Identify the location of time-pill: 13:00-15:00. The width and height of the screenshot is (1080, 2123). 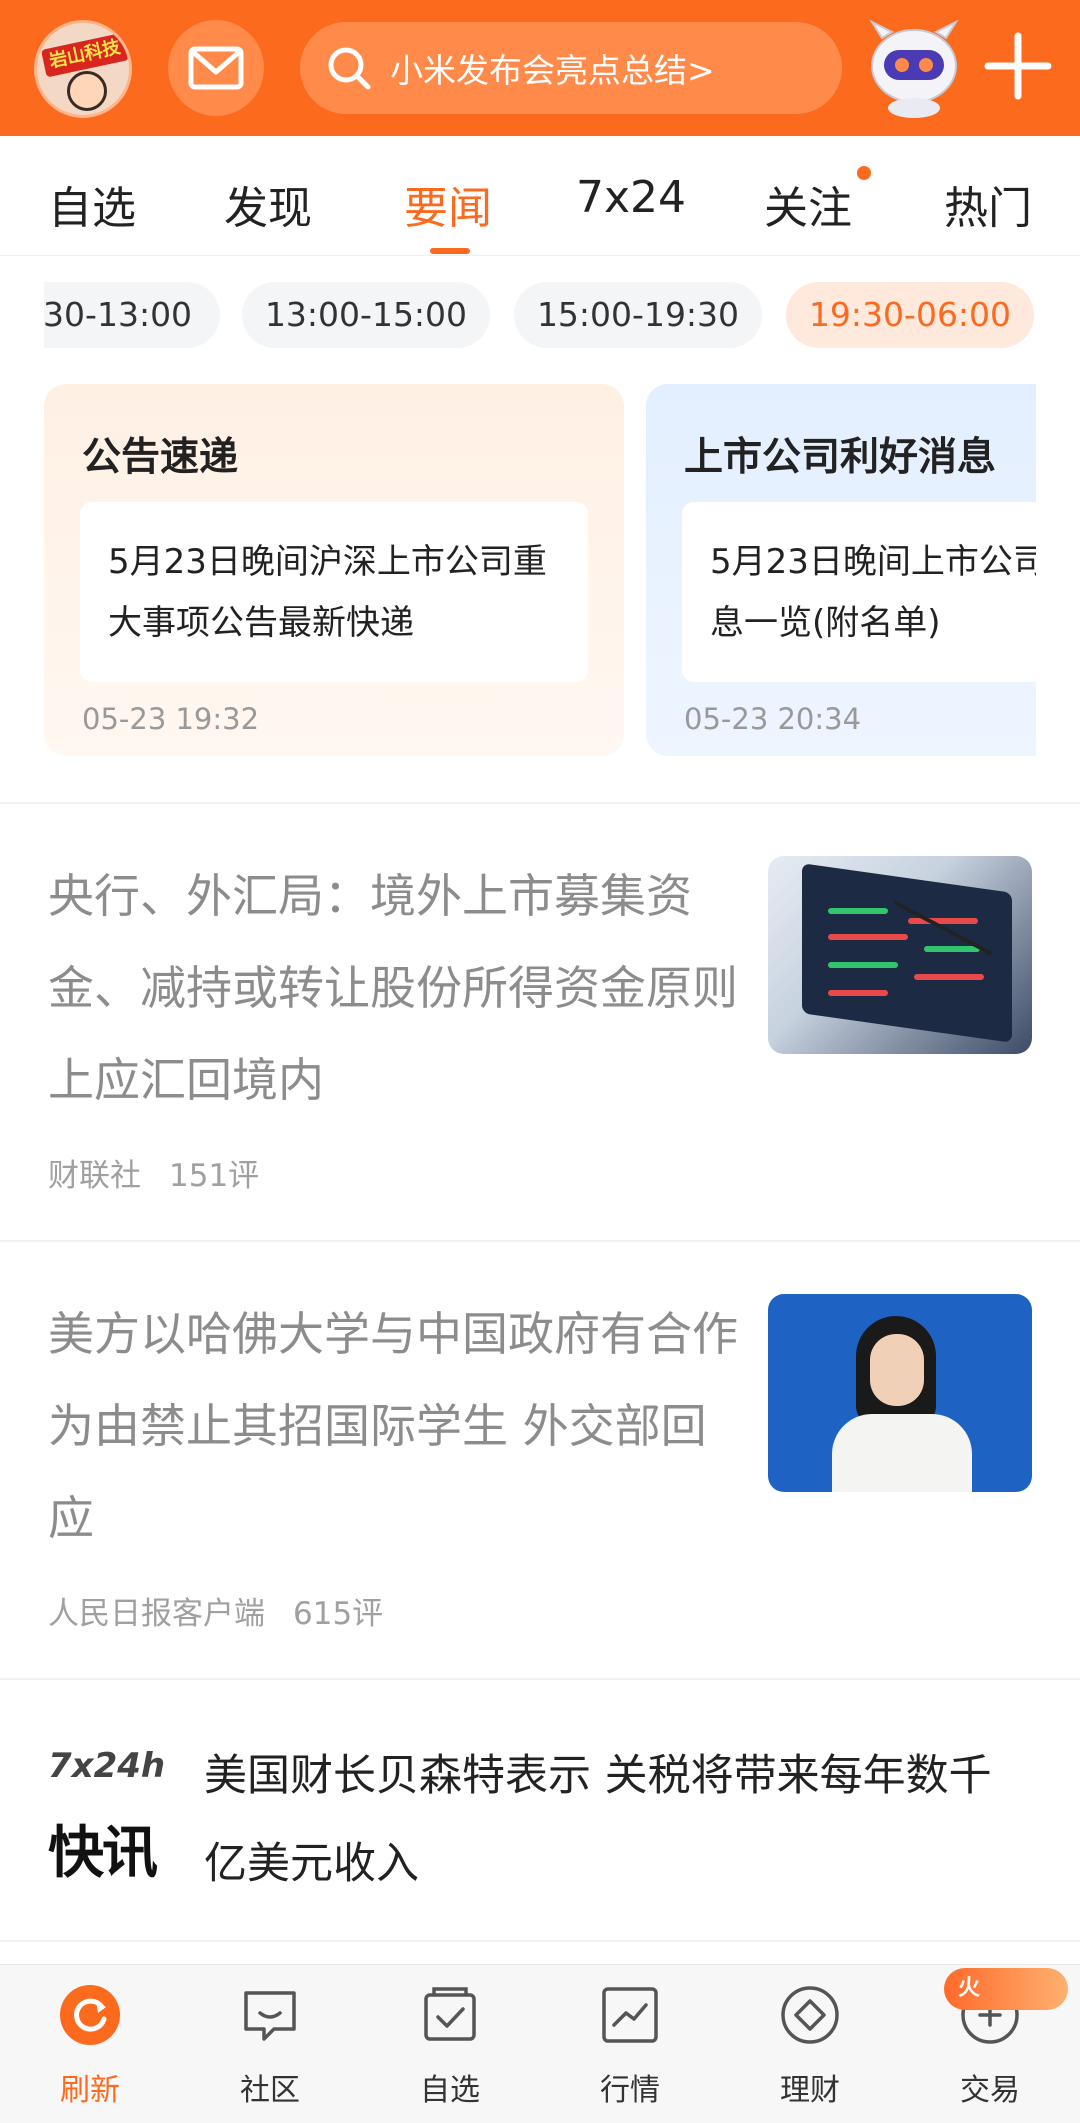
(366, 315).